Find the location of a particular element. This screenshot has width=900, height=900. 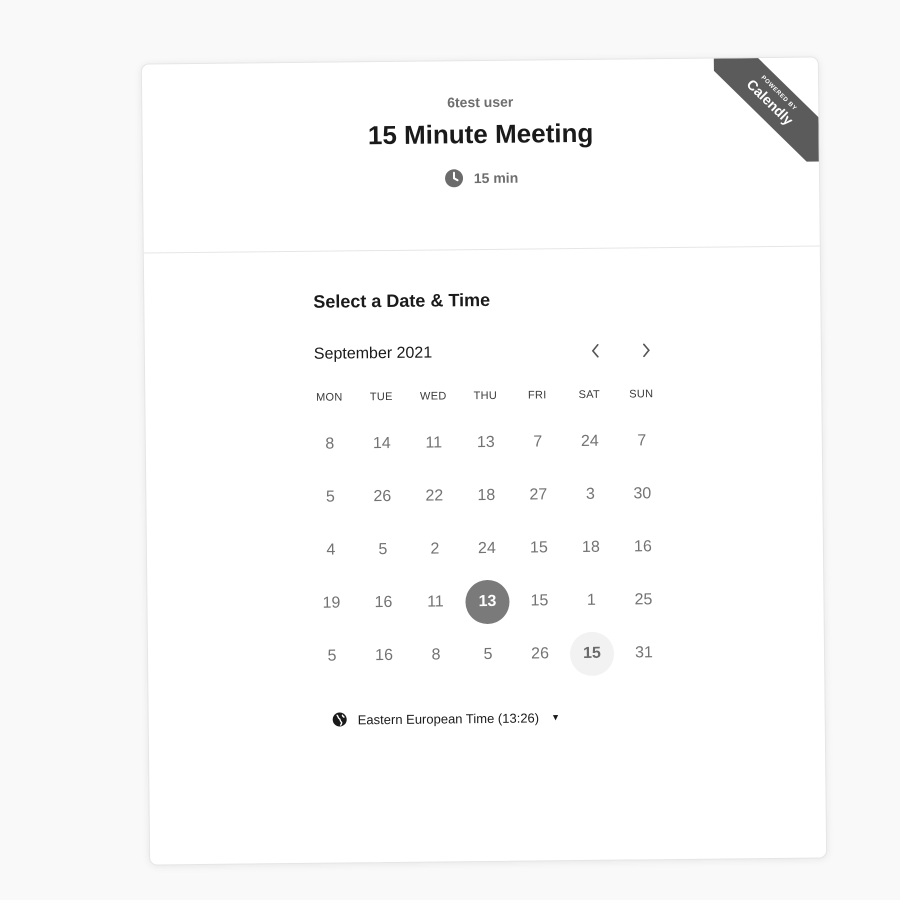

chevron-right-icon is located at coordinates (646, 350).